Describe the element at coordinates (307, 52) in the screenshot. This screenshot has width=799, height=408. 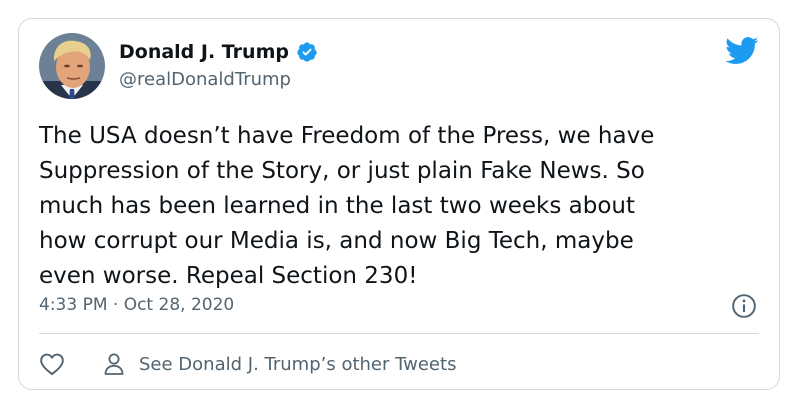
I see `verified-badge-icon` at that location.